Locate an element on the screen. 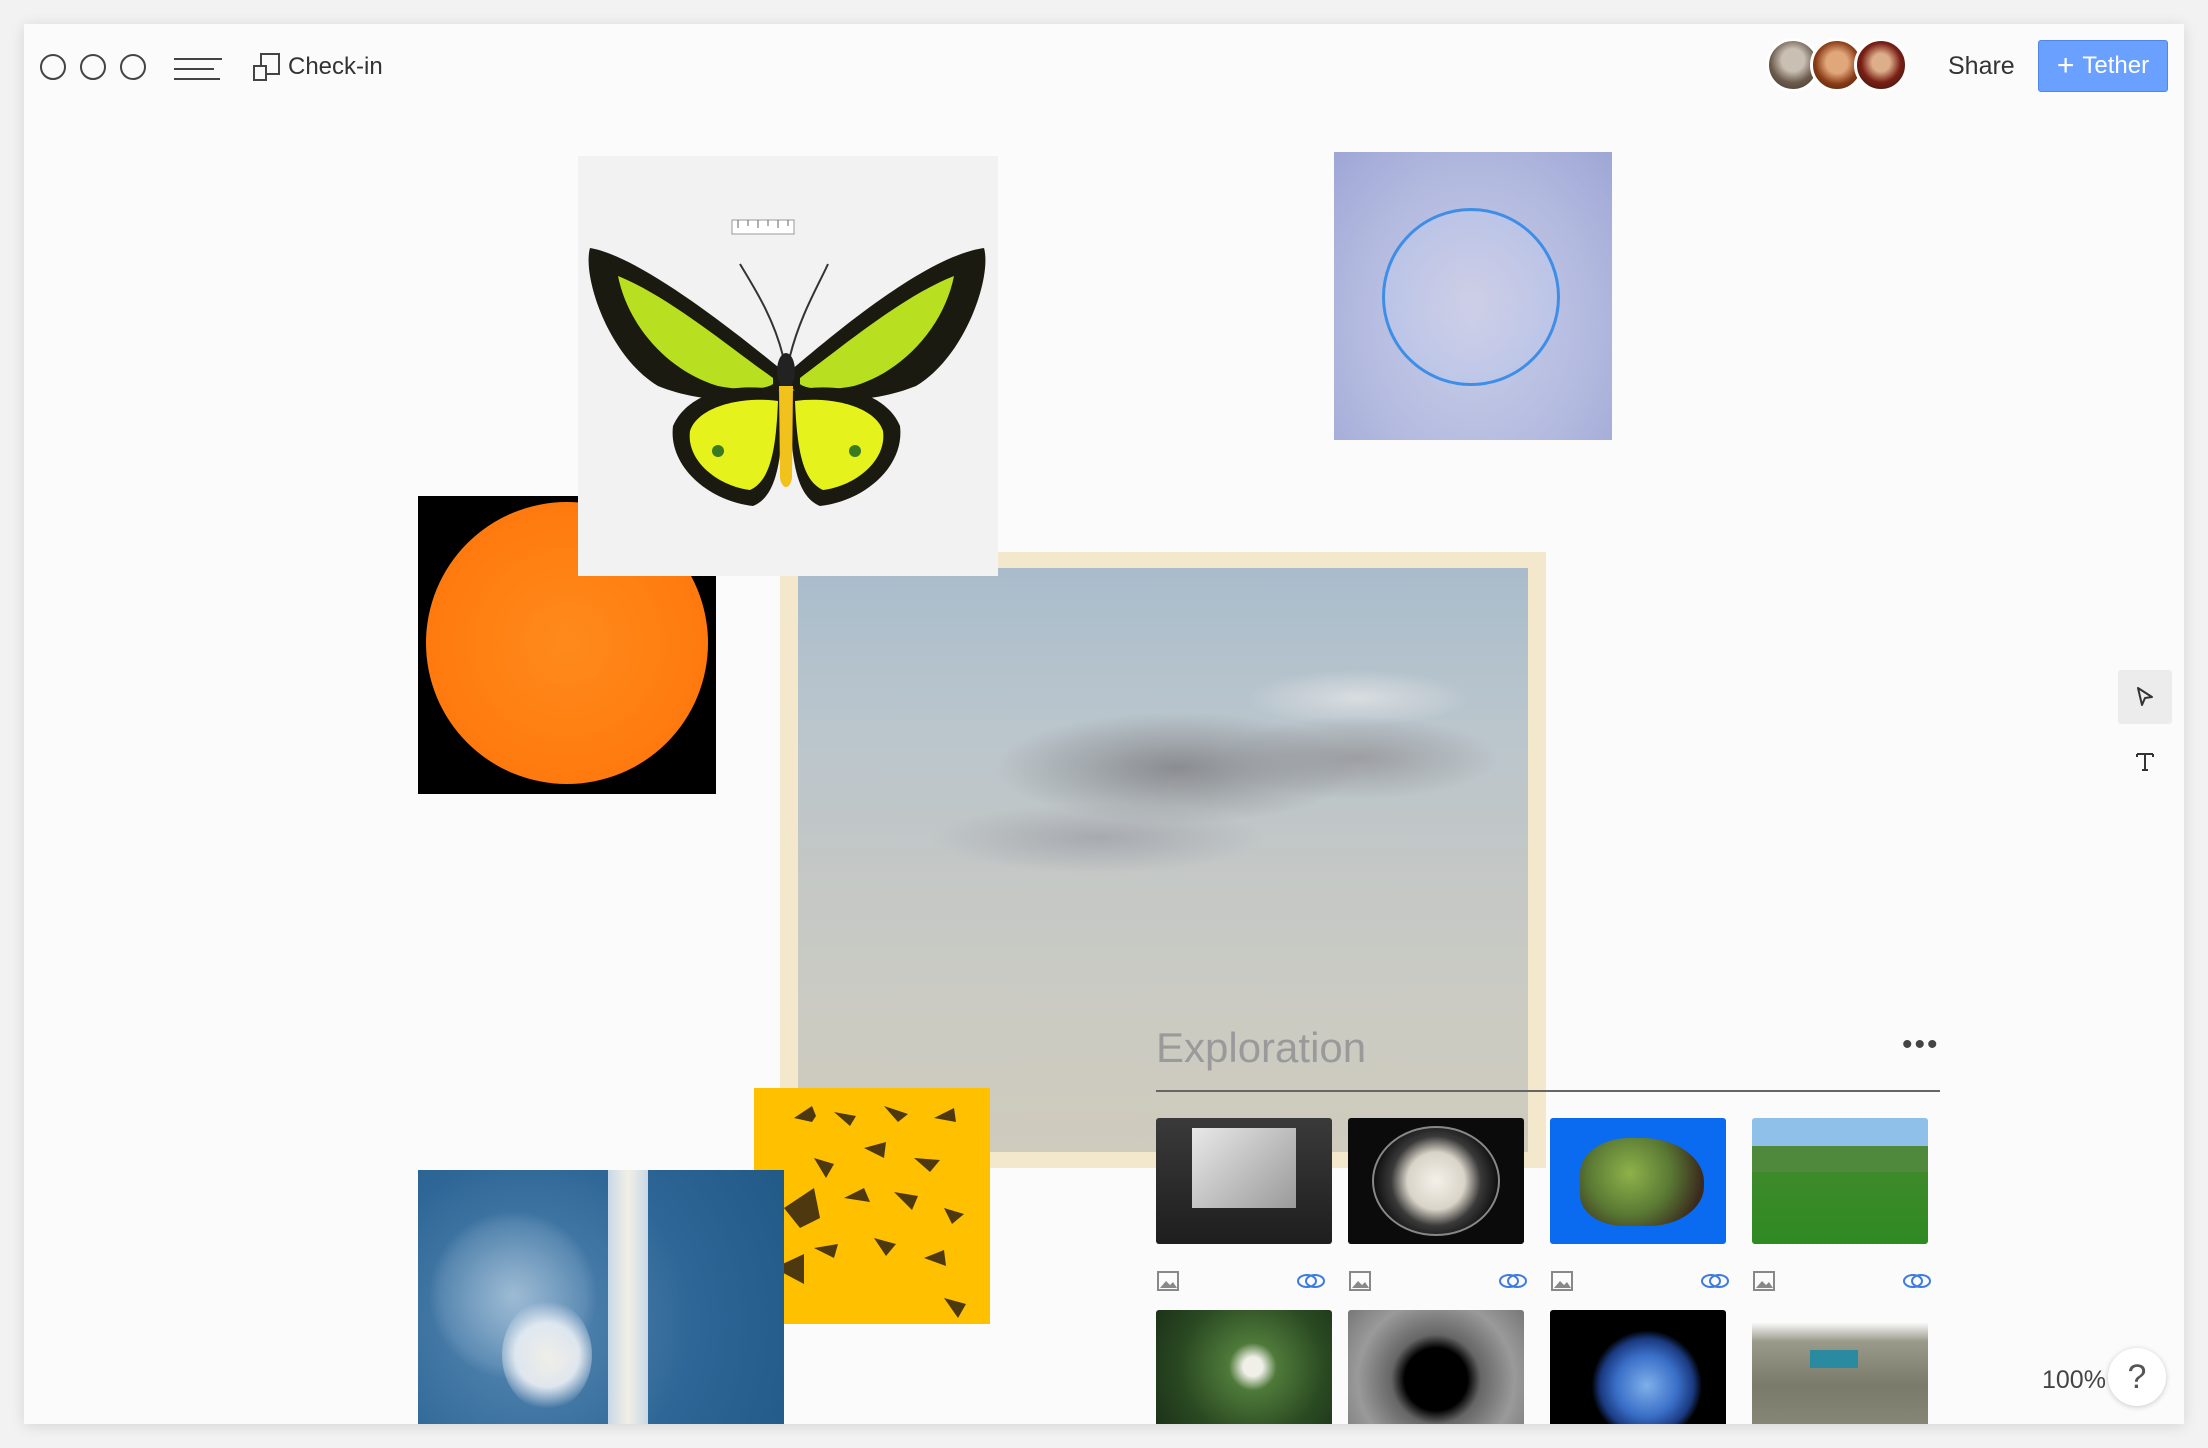 This screenshot has height=1448, width=2208. cyanotype-image is located at coordinates (601, 1297).